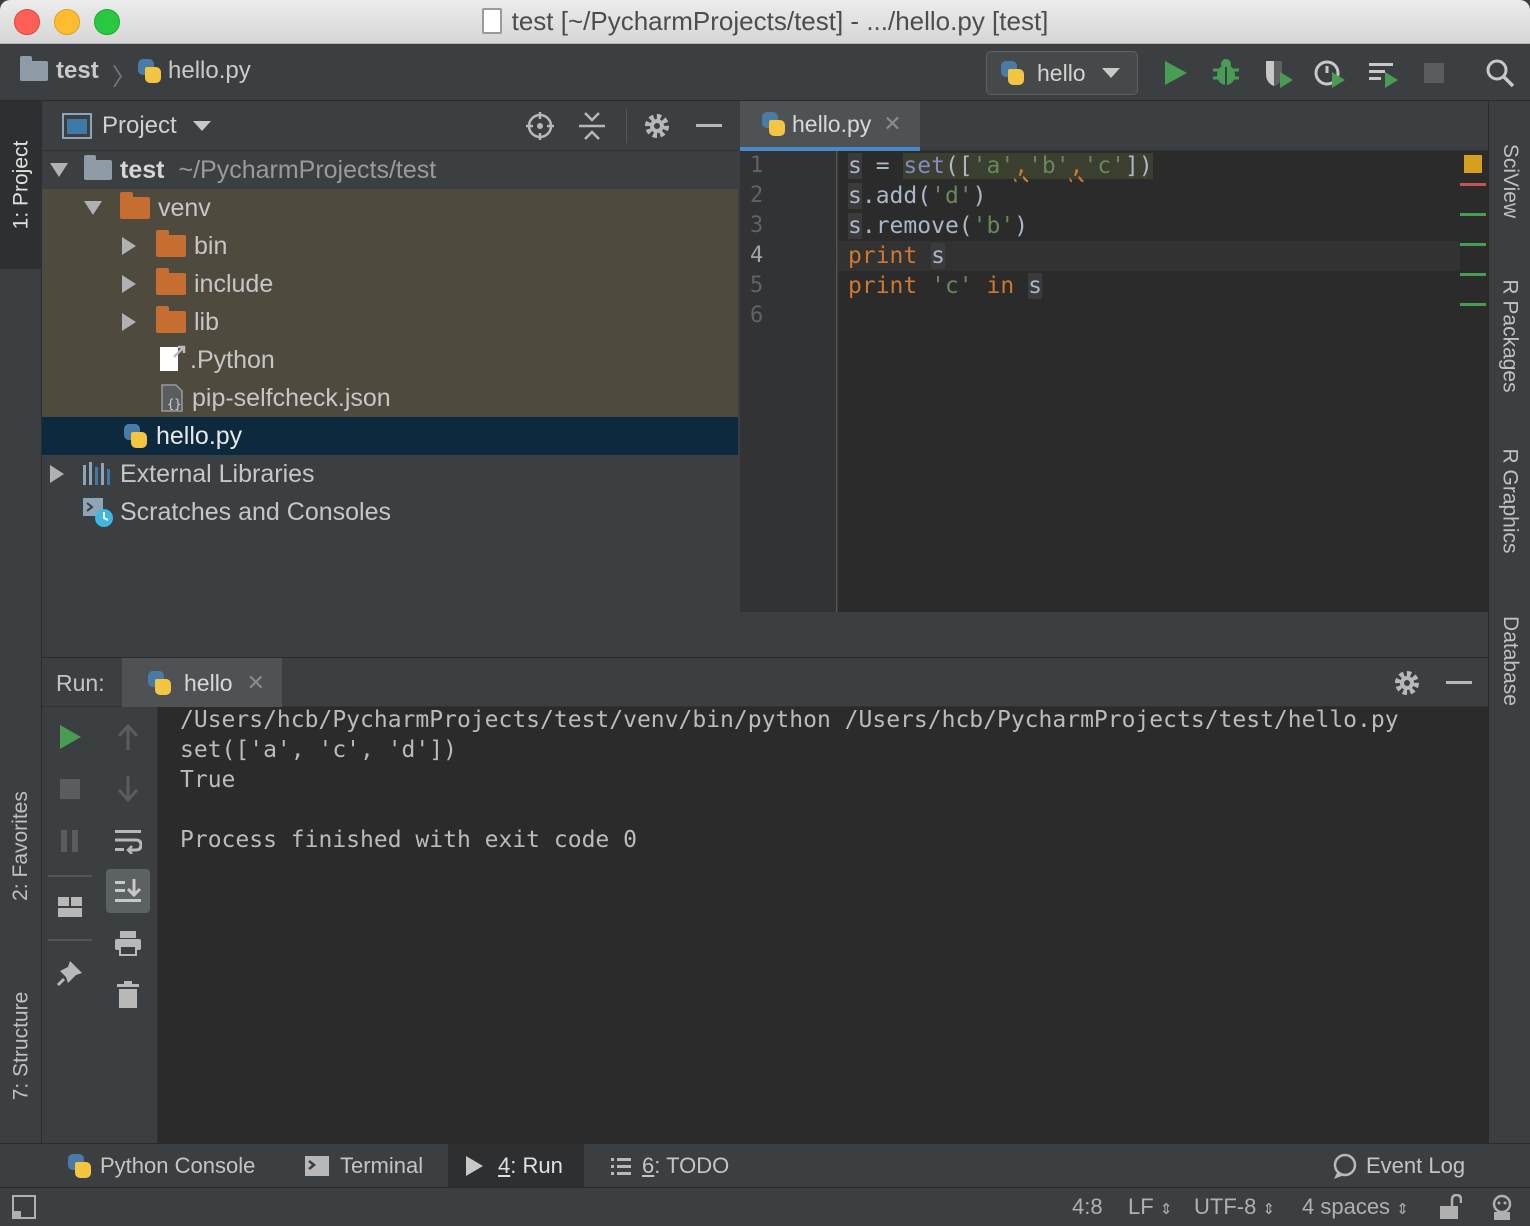 The height and width of the screenshot is (1226, 1530). What do you see at coordinates (70, 841) in the screenshot?
I see `pause-button` at bounding box center [70, 841].